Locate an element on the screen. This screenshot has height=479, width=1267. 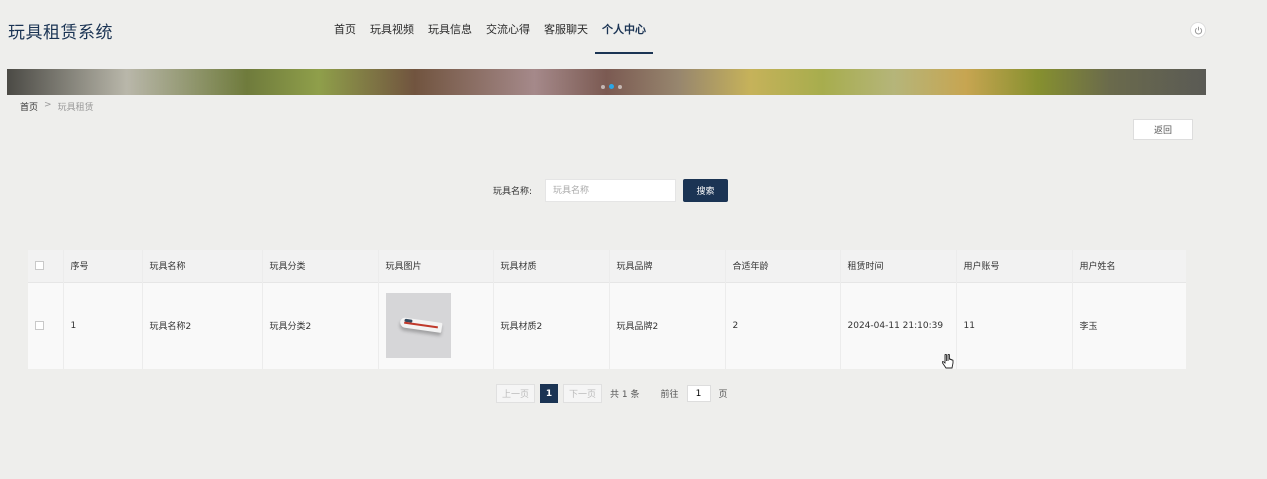
carousel-indicators is located at coordinates (611, 86).